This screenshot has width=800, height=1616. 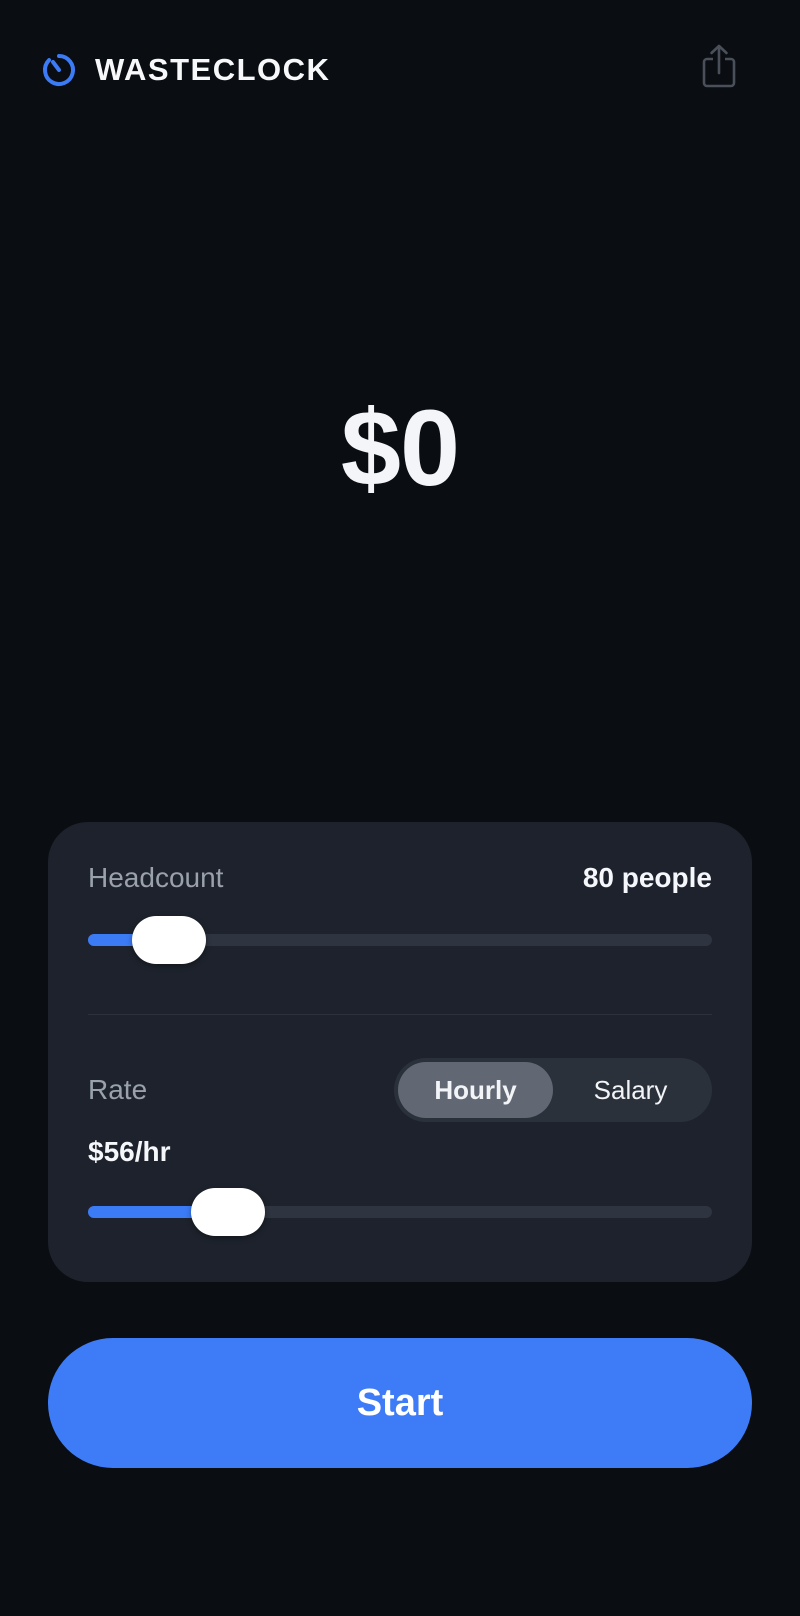 I want to click on rate-mode-salary: Salary, so click(x=630, y=1090).